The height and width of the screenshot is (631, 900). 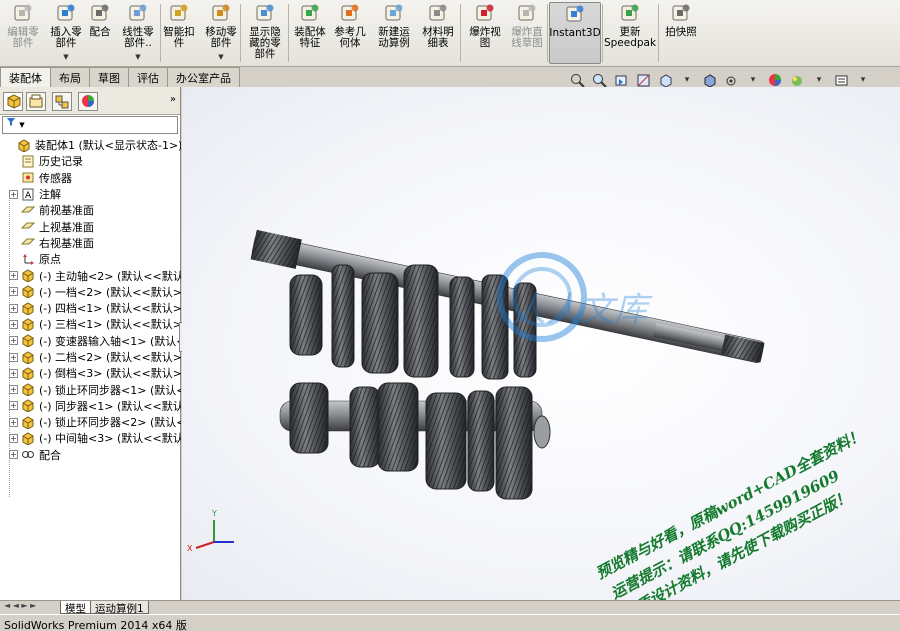 What do you see at coordinates (350, 12) in the screenshot?
I see `reference-geometry-icon` at bounding box center [350, 12].